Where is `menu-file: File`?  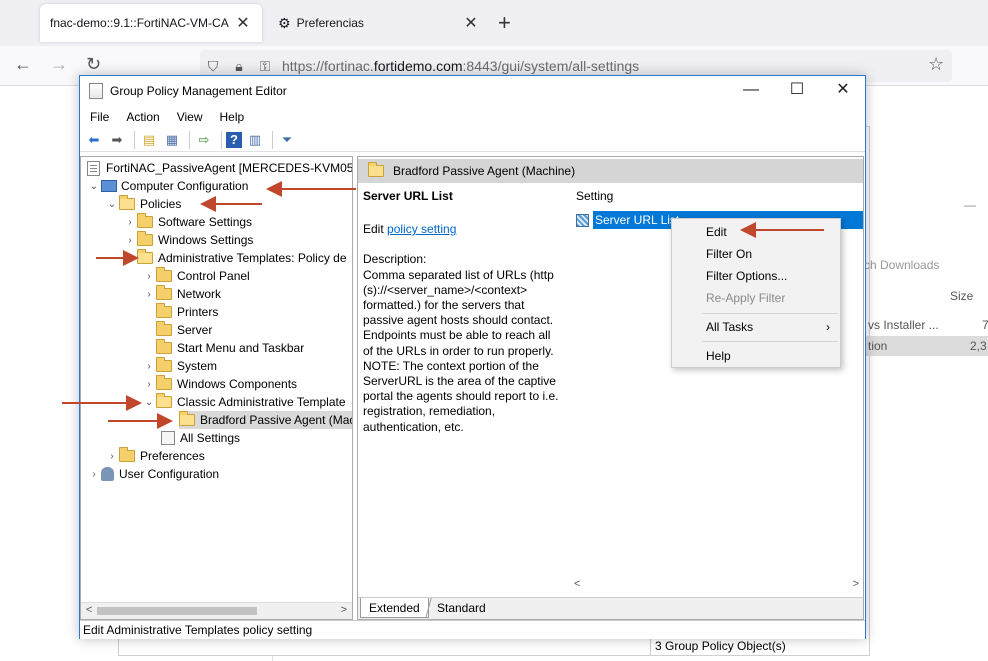
menu-file: File is located at coordinates (98, 117).